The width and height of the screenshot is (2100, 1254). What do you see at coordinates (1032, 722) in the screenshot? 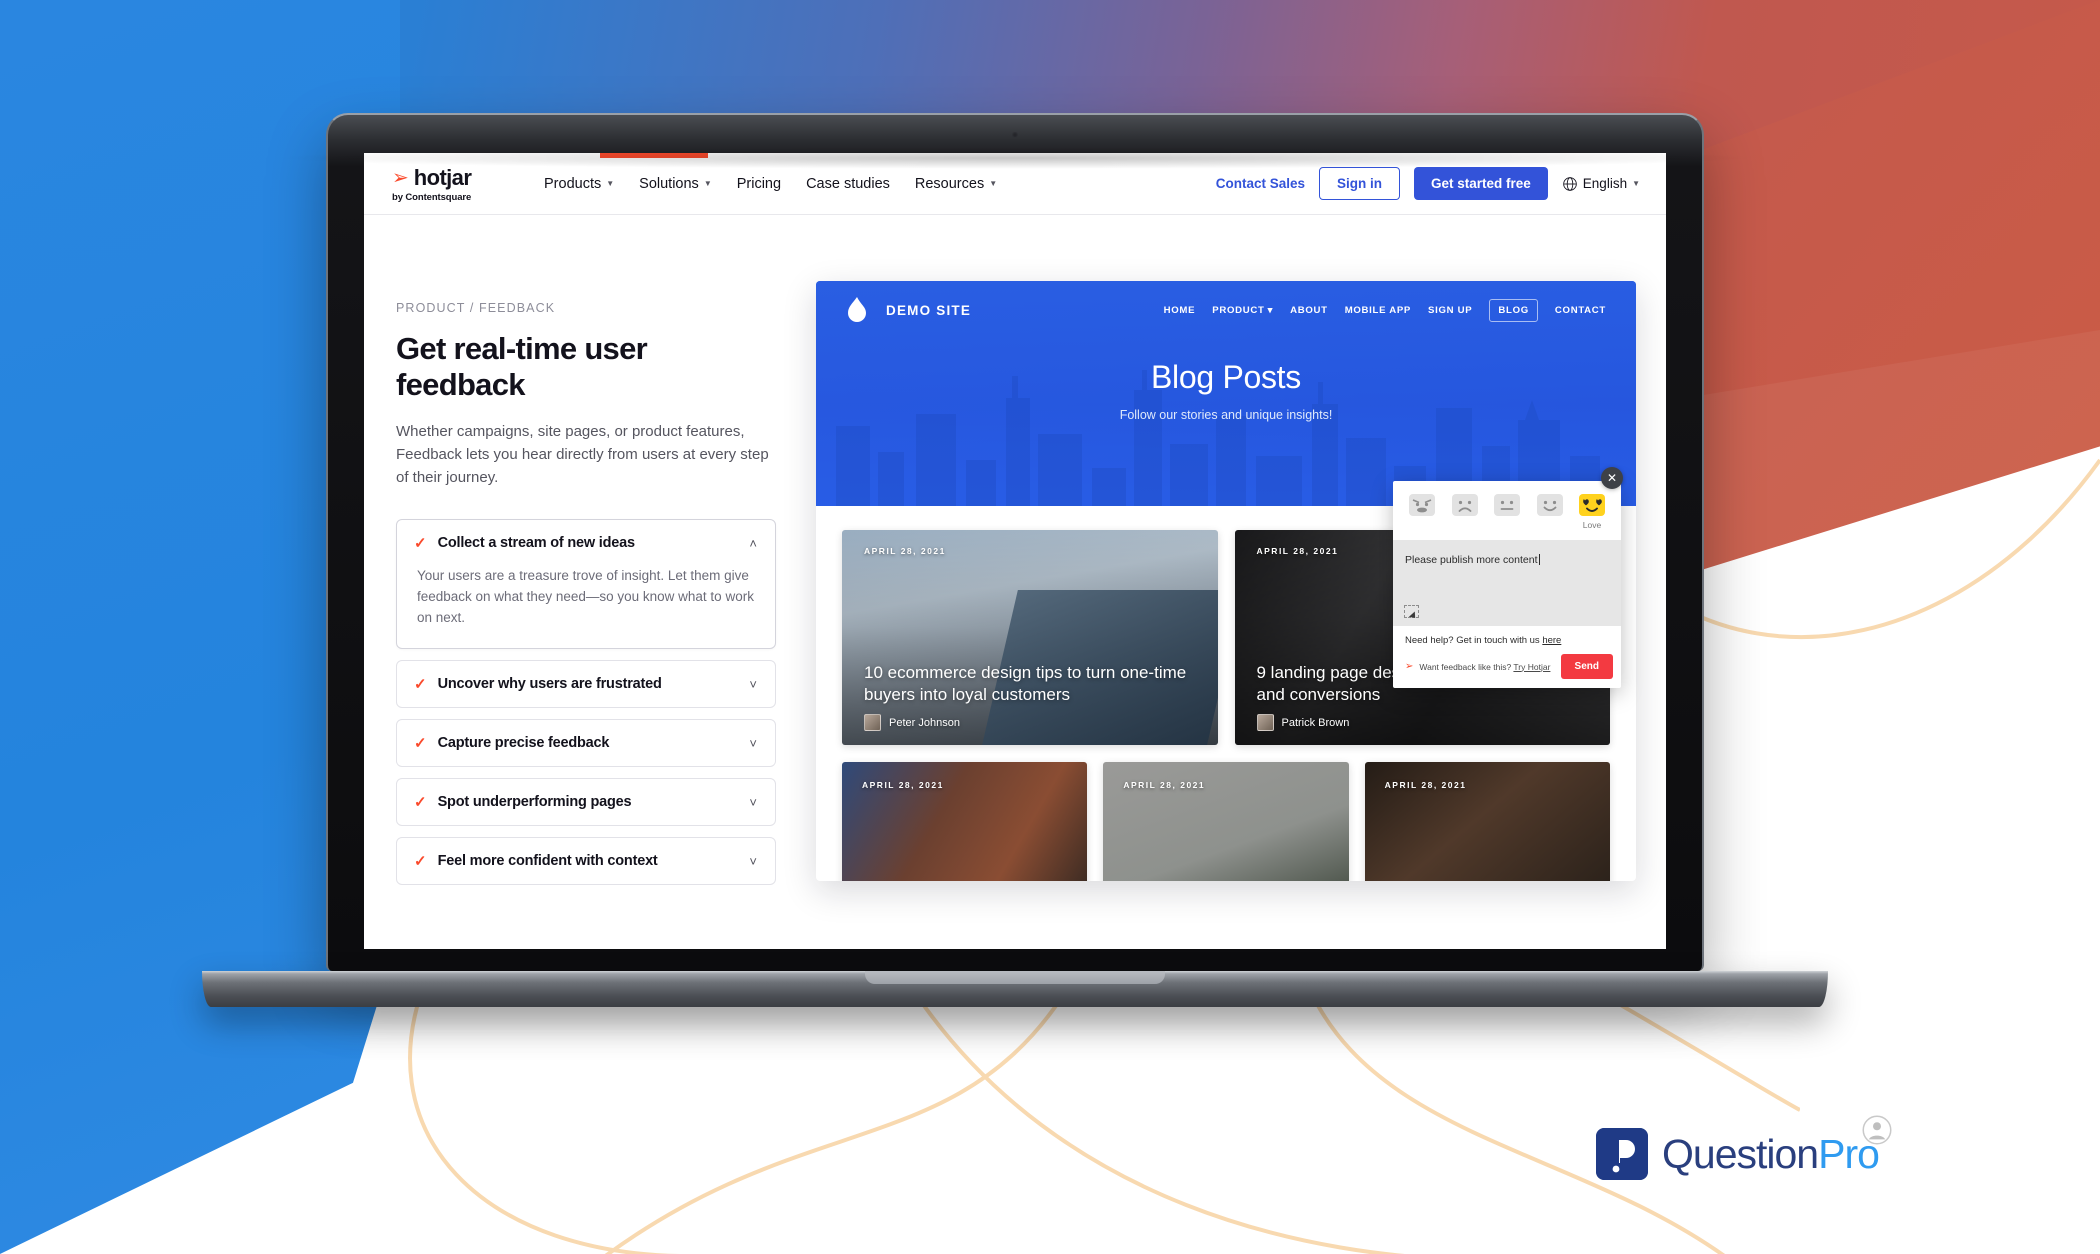
I see `post-author: Peter Johnson` at bounding box center [1032, 722].